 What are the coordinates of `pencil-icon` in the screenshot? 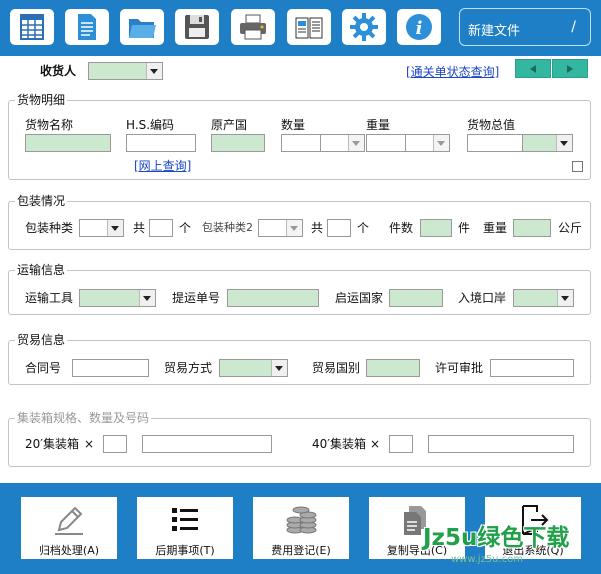 It's located at (69, 520).